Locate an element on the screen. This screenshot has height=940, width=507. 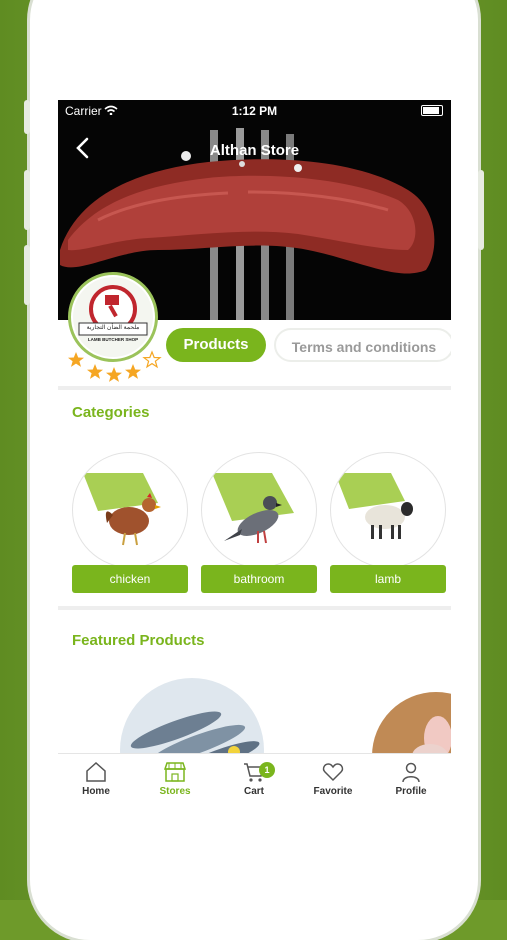
tab-favorite: Favorite is located at coordinates (333, 778).